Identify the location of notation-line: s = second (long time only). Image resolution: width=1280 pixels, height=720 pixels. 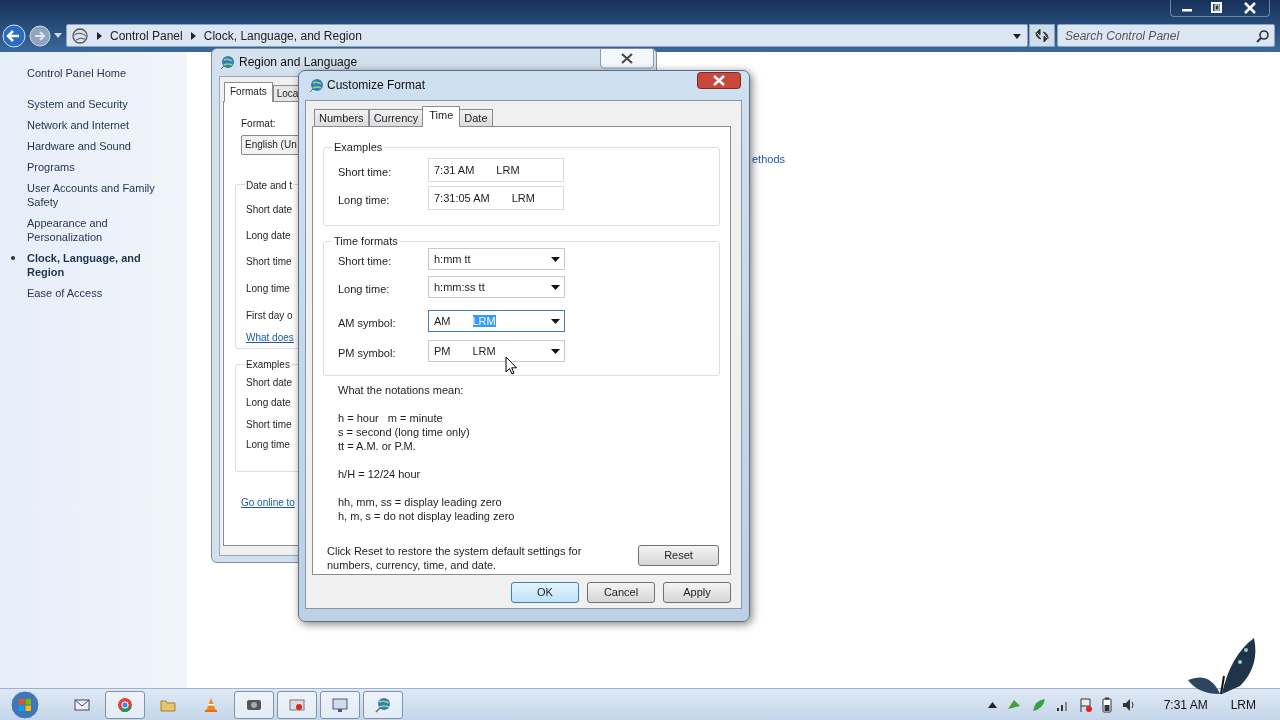
(404, 432).